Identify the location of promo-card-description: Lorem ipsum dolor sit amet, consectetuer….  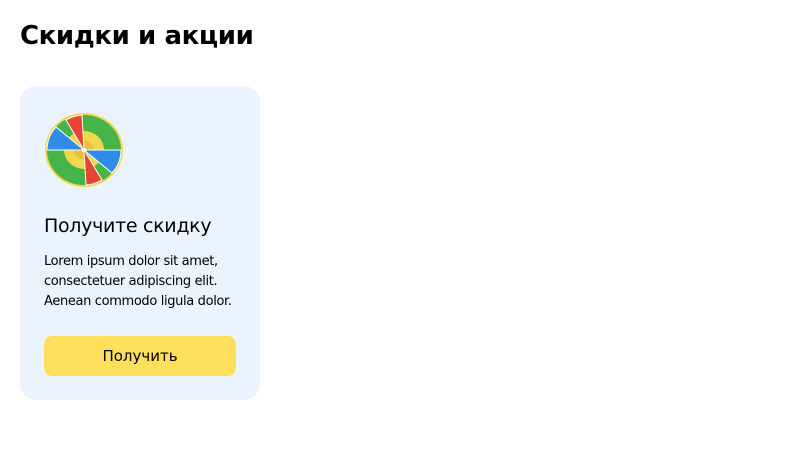
(144, 282).